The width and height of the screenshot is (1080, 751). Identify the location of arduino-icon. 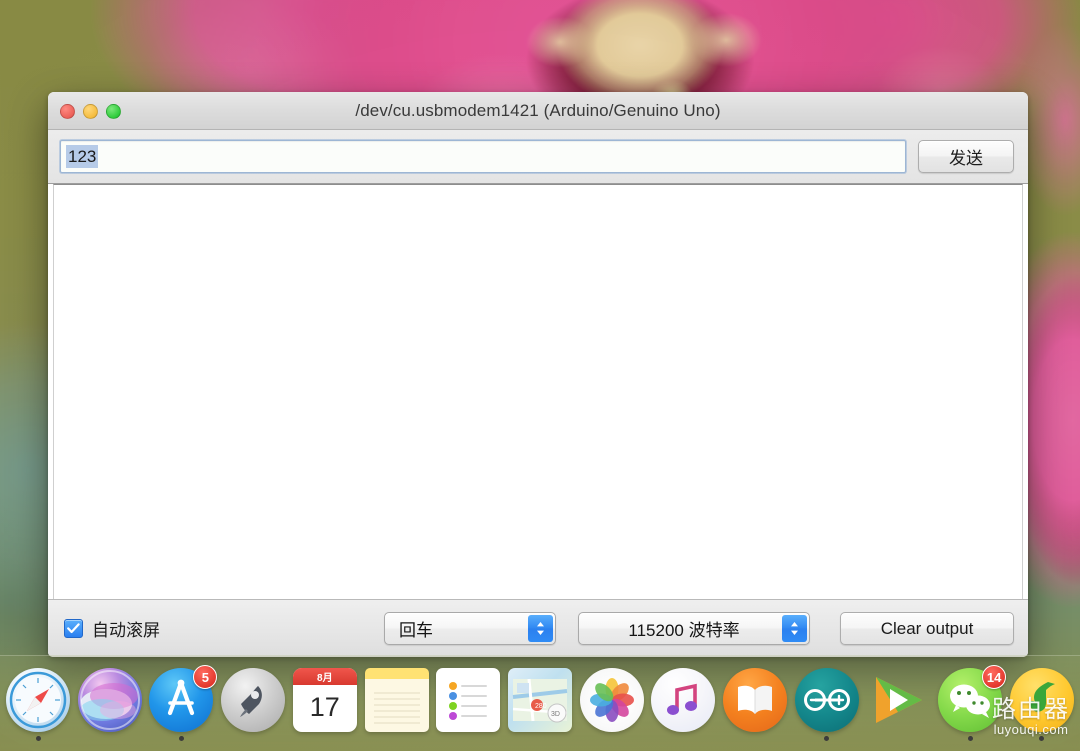
(826, 700).